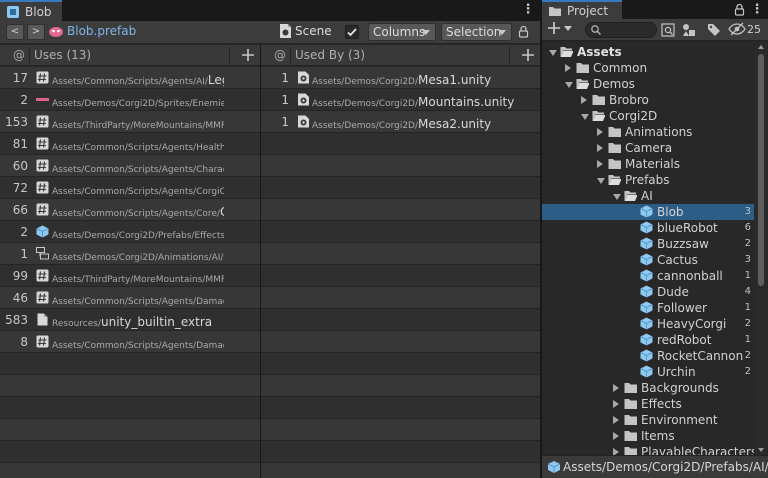 This screenshot has width=768, height=478. I want to click on tab-blob: Blob, so click(31, 10).